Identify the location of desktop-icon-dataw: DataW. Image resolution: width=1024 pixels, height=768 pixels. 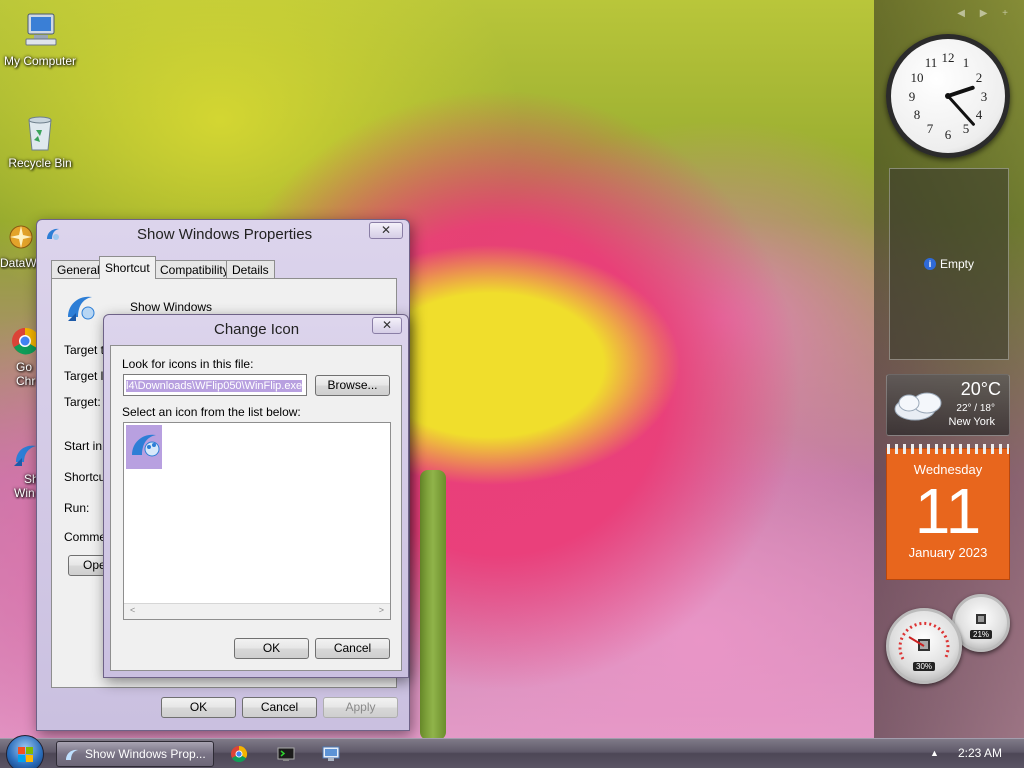
(20, 246).